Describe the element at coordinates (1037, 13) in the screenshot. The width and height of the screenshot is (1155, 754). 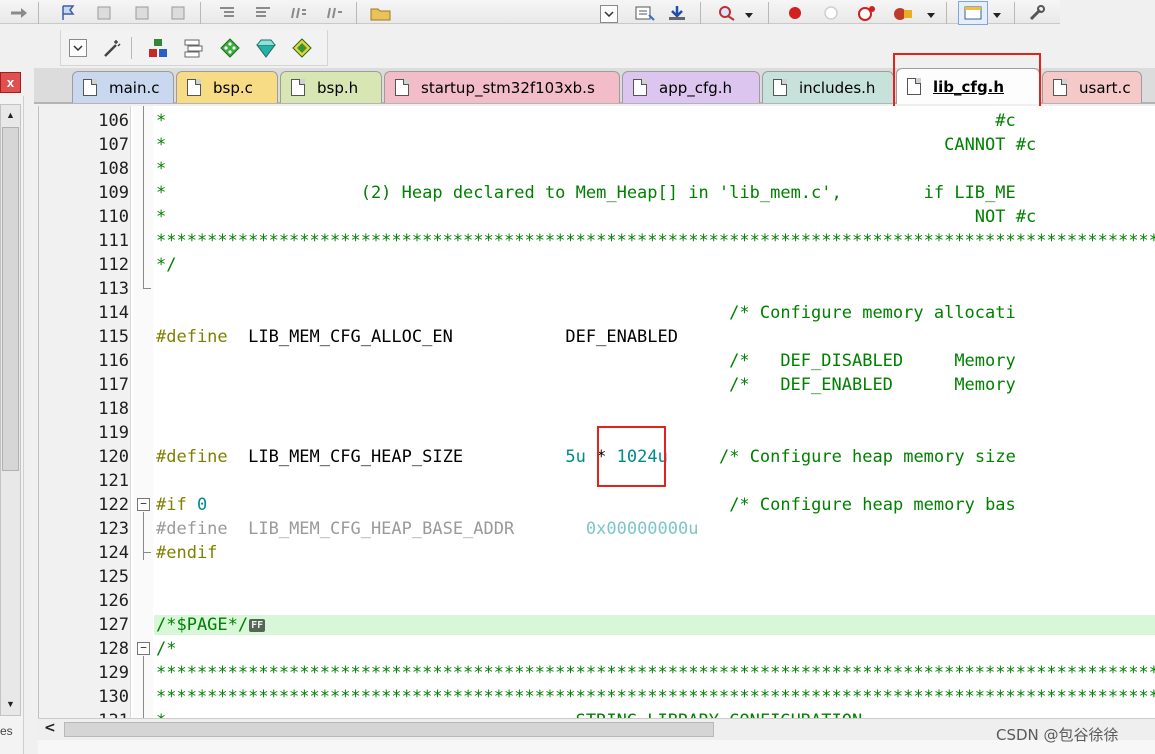
I see `configure-wrench-icon` at that location.